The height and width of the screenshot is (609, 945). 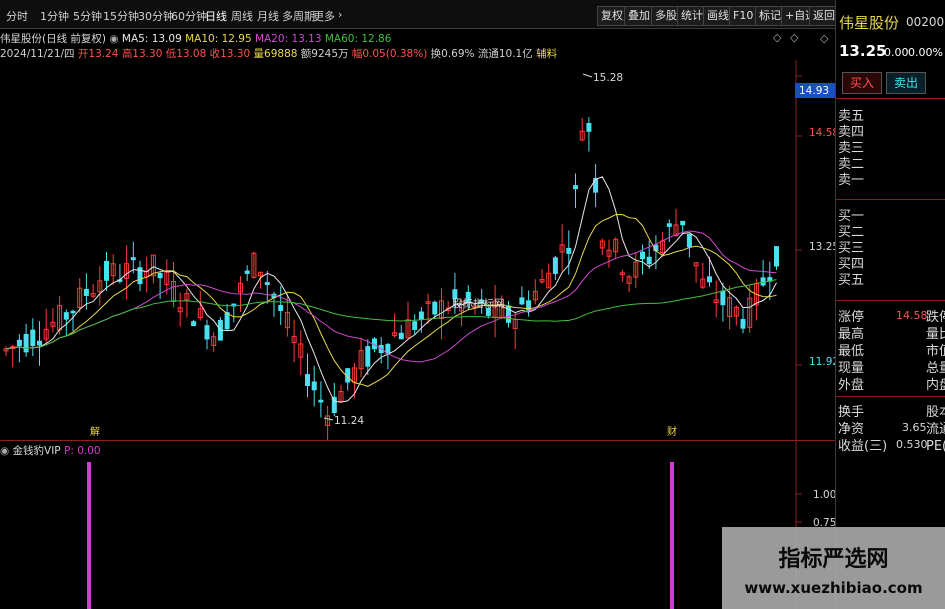 I want to click on stock-period-label: 伟星股份(日线 前复权), so click(x=53, y=39).